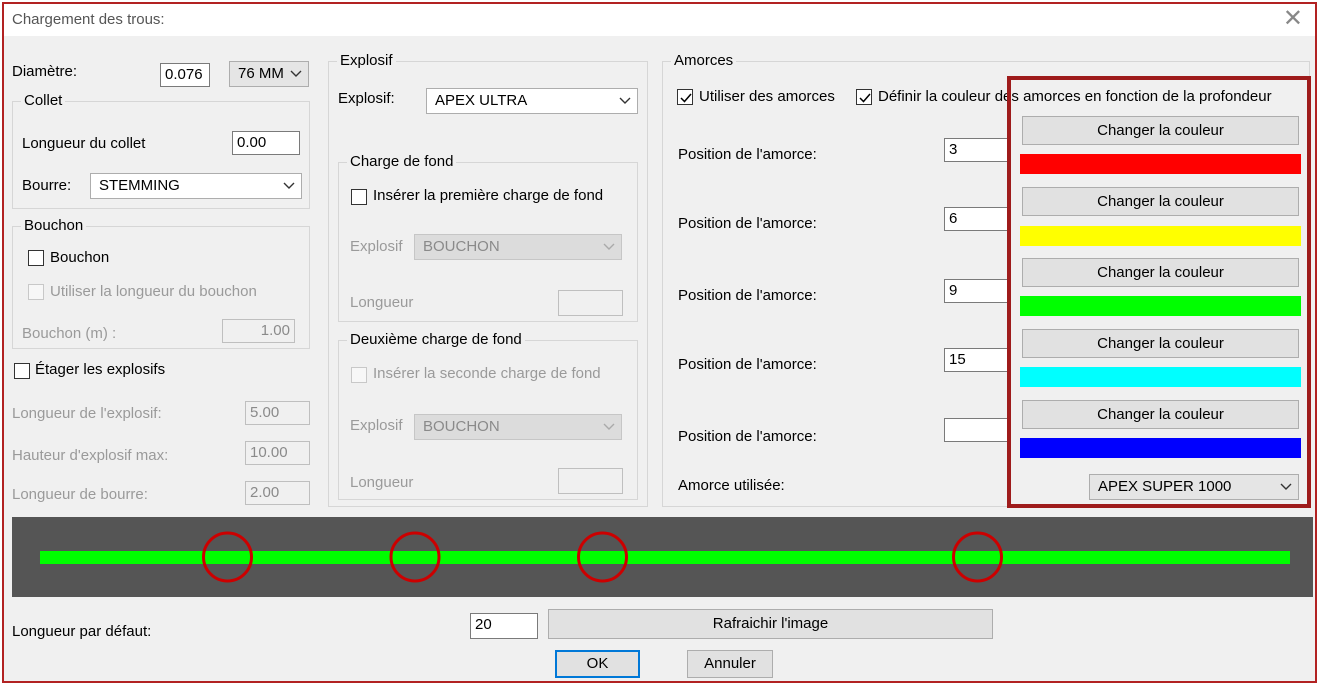  Describe the element at coordinates (69, 333) in the screenshot. I see `bouchon-length-label: Bouchon (m) :` at that location.